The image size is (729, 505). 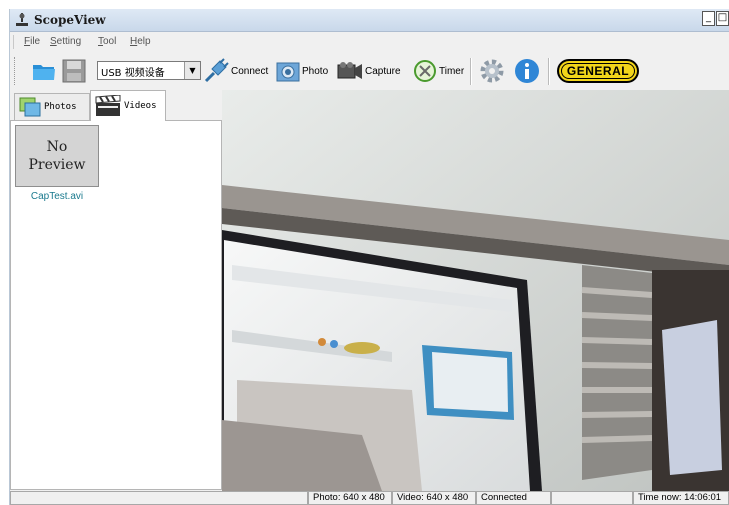 What do you see at coordinates (57, 196) in the screenshot?
I see `video-filename: CapTest.avi` at bounding box center [57, 196].